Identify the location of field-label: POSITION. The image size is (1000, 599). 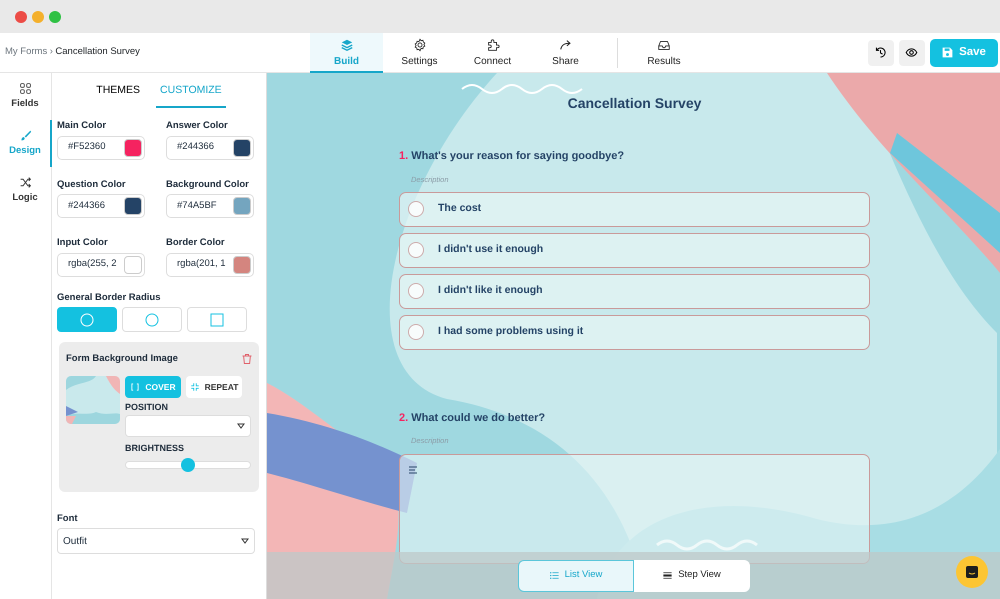
(147, 407).